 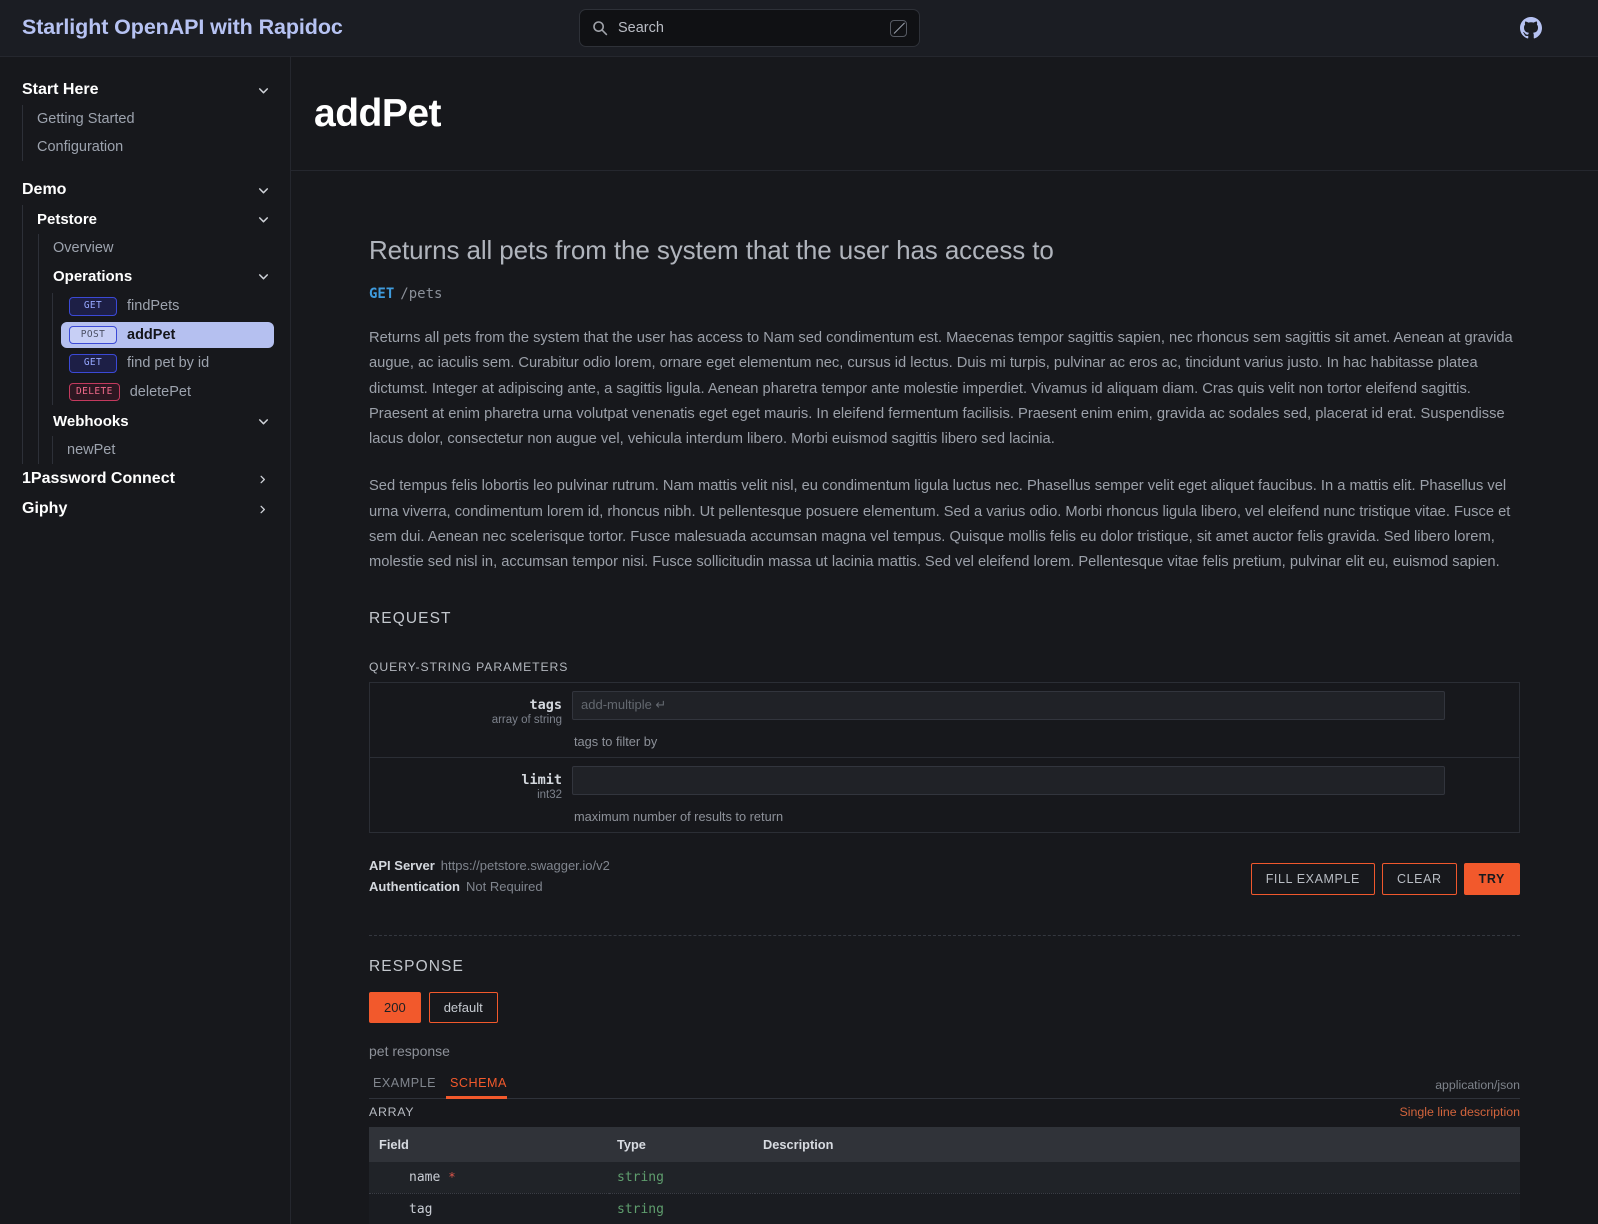 What do you see at coordinates (1491, 878) in the screenshot?
I see `try-button: TRY` at bounding box center [1491, 878].